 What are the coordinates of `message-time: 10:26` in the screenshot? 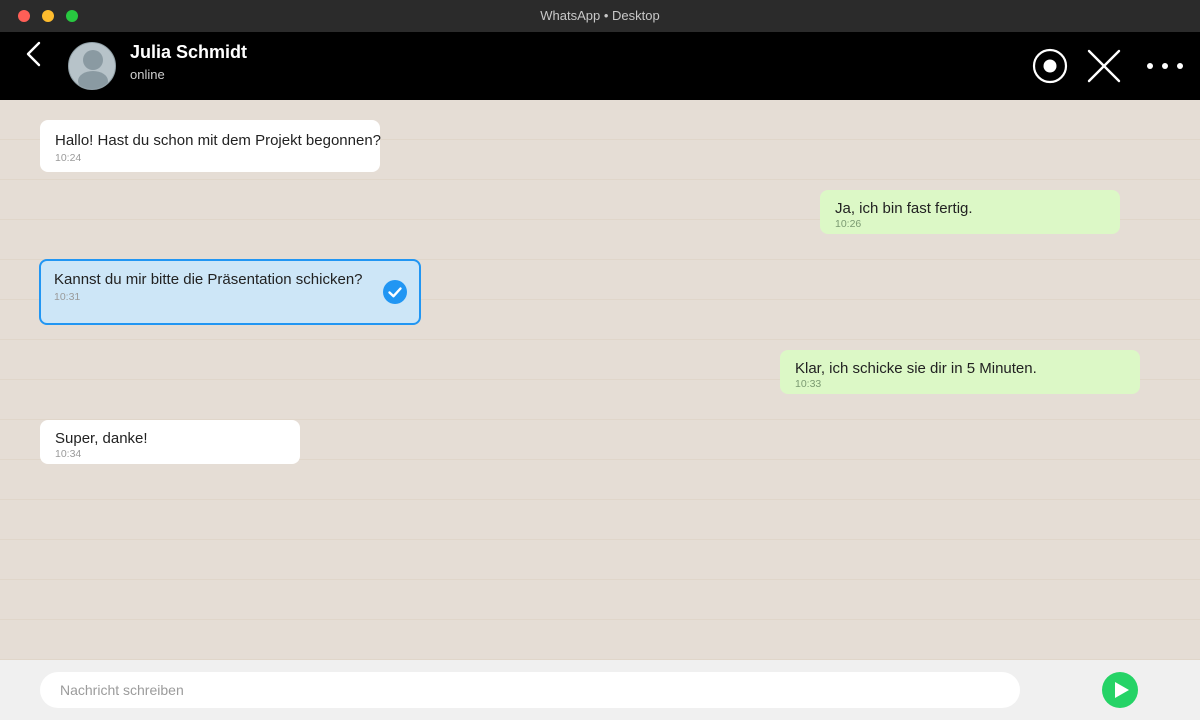 It's located at (848, 224).